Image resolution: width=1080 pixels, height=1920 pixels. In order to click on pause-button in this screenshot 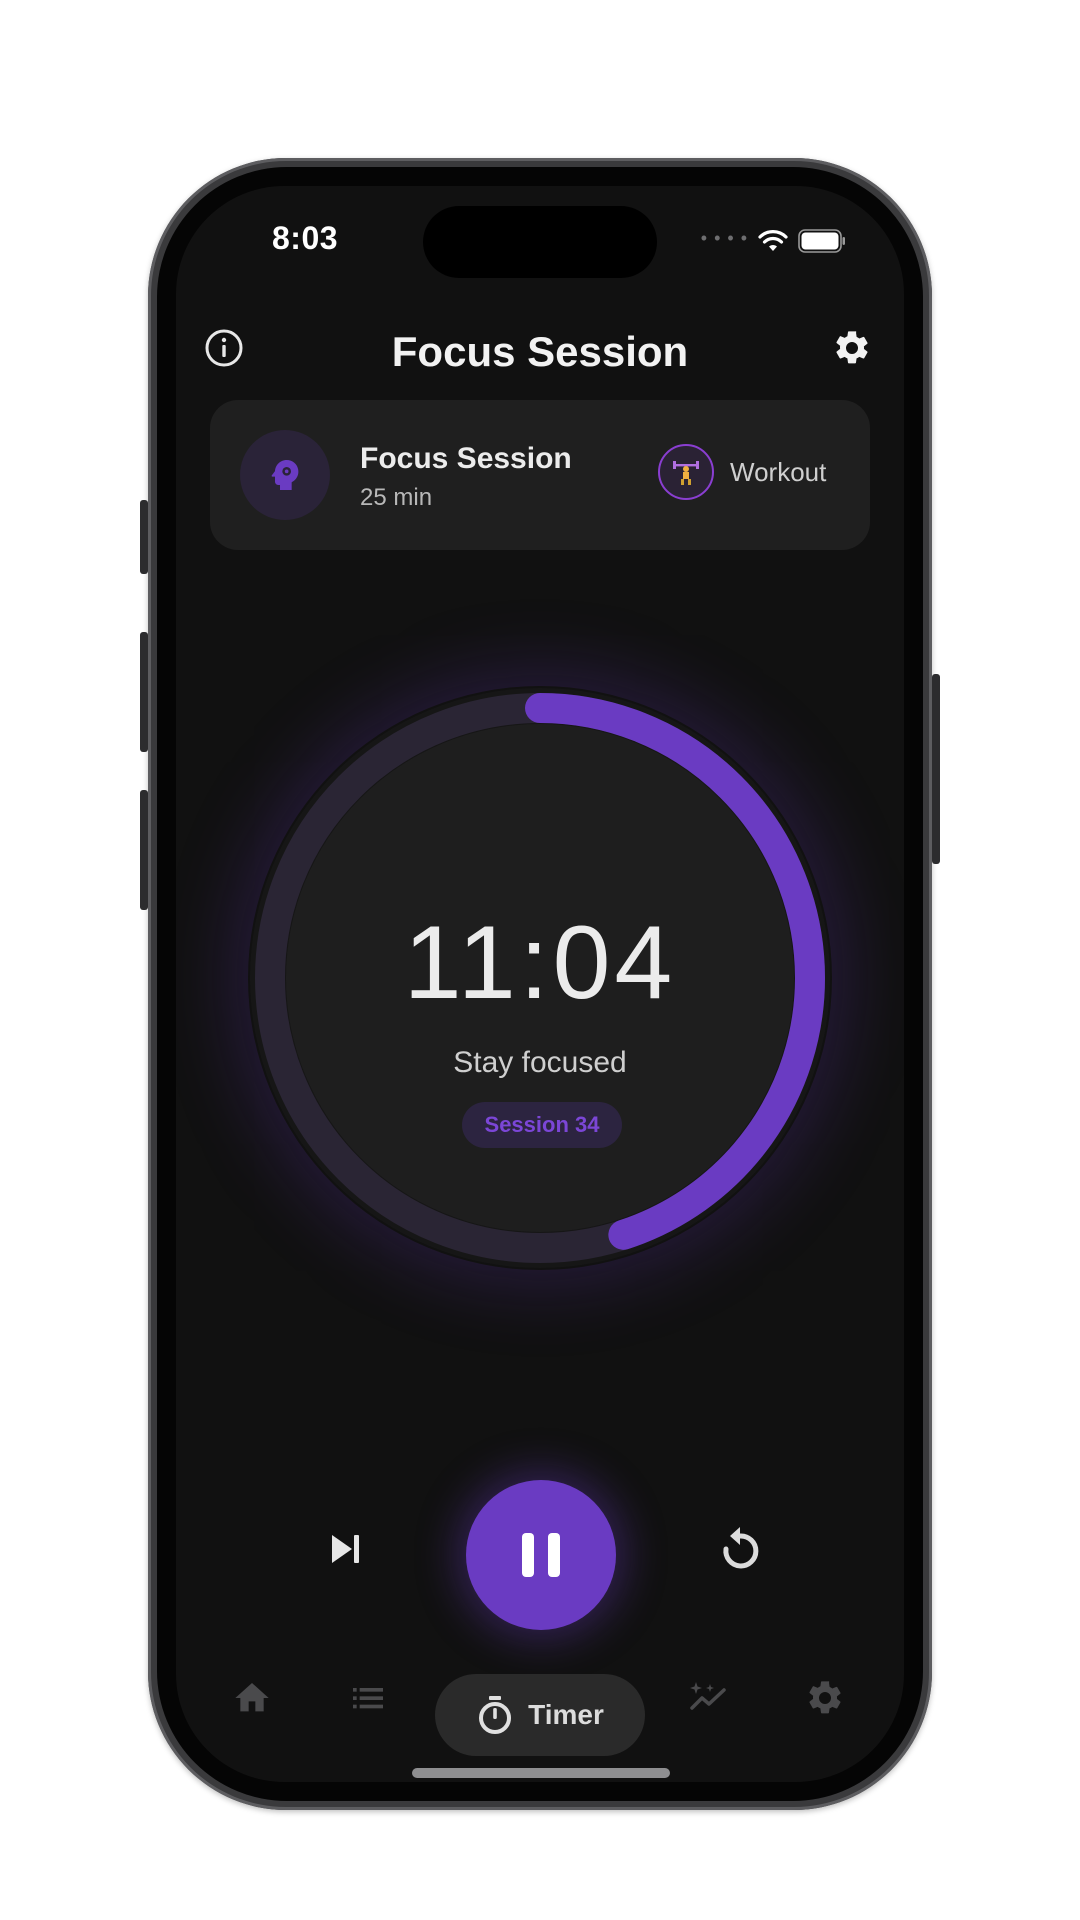, I will do `click(541, 1555)`.